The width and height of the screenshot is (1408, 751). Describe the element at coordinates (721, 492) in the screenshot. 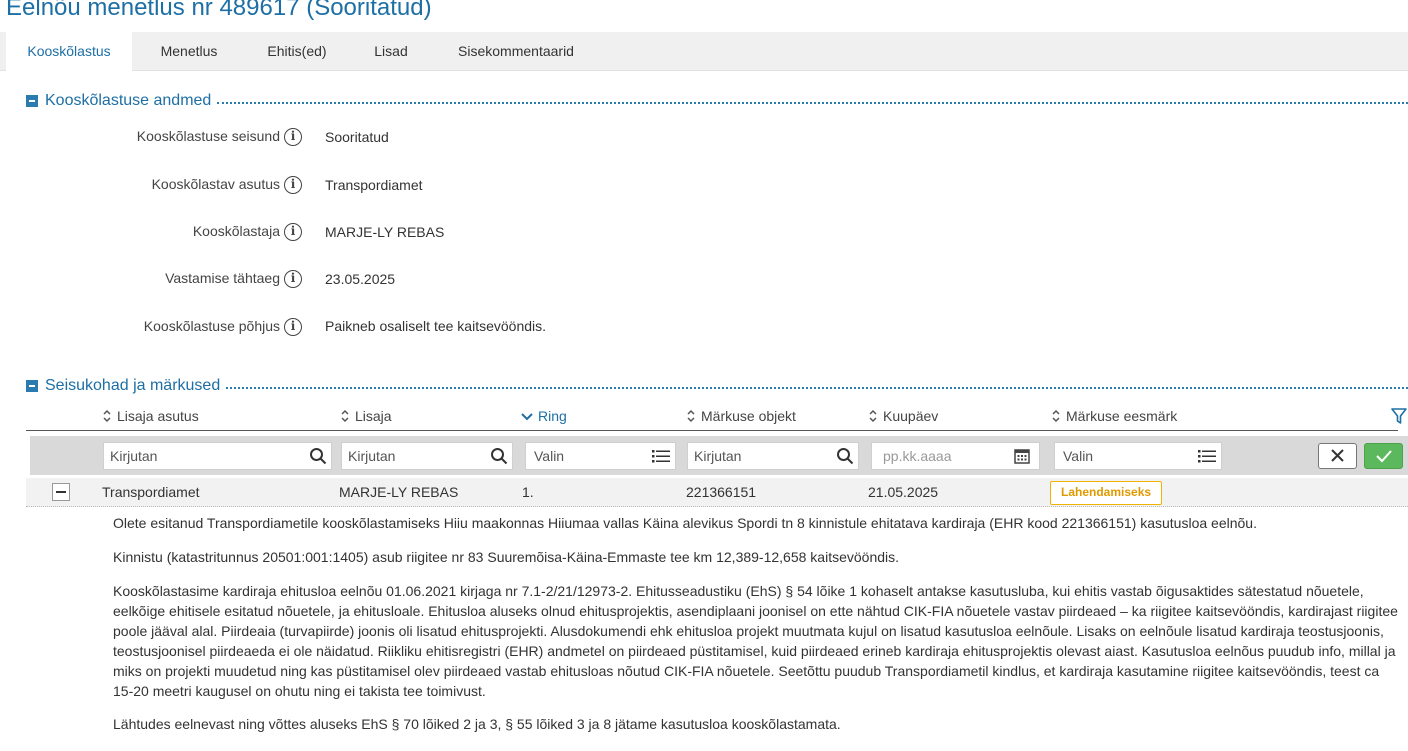

I see `cell-markuse-objekt: 221366151` at that location.